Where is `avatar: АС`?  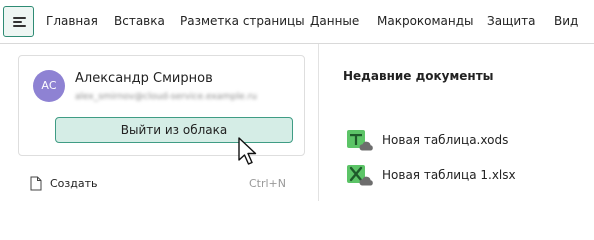 avatar: АС is located at coordinates (49, 86).